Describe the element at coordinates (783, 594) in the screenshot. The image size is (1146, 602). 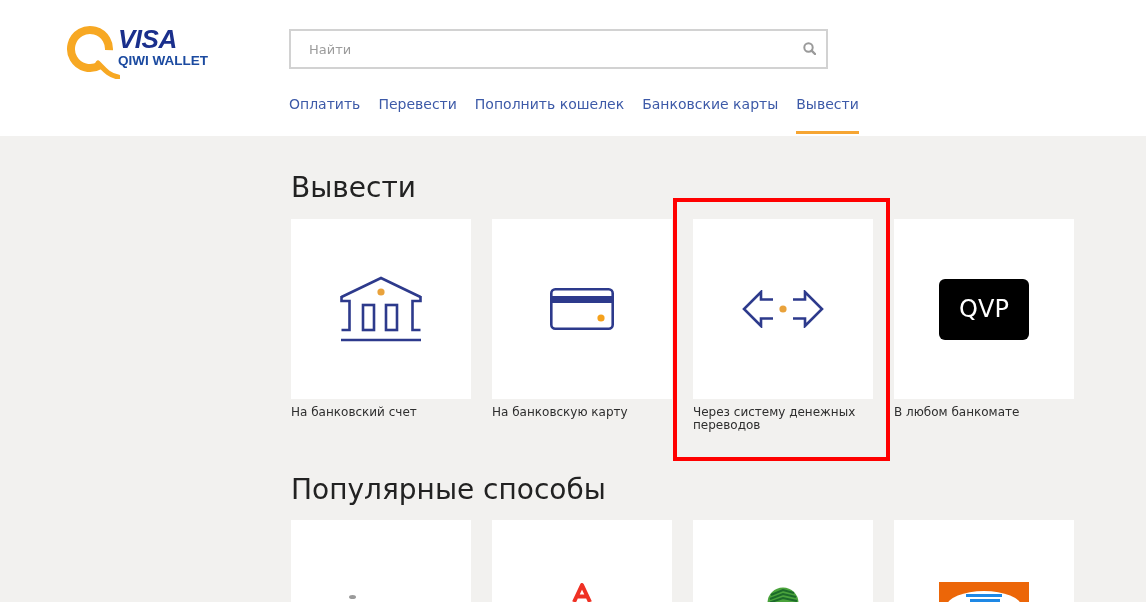
I see `striped-logo-icon` at that location.